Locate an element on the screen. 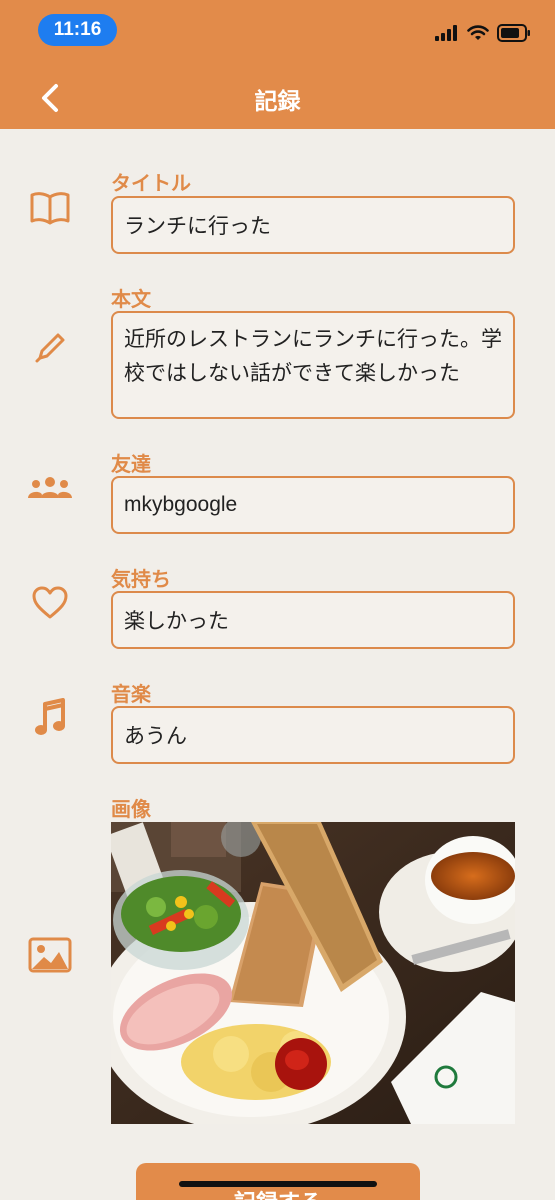 This screenshot has width=555, height=1200. page-title: 記録 is located at coordinates (277, 102).